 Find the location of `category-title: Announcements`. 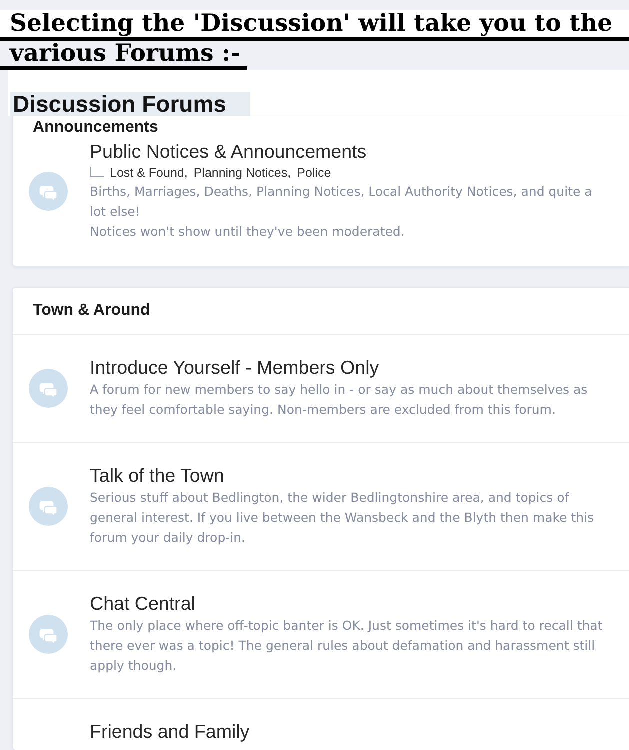

category-title: Announcements is located at coordinates (95, 127).